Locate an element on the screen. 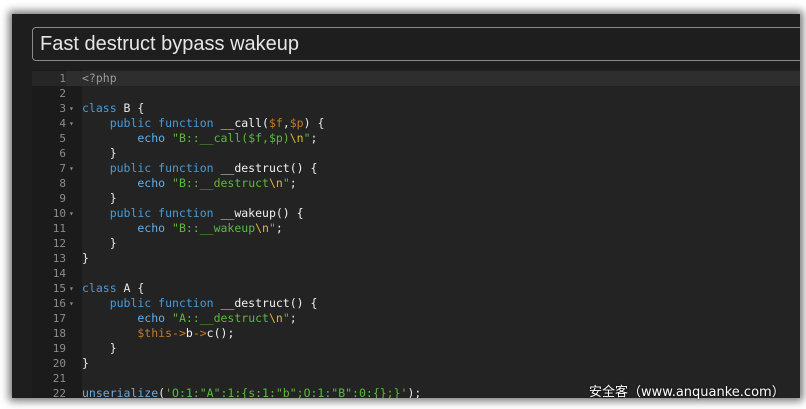  code-token: B { is located at coordinates (130, 108).